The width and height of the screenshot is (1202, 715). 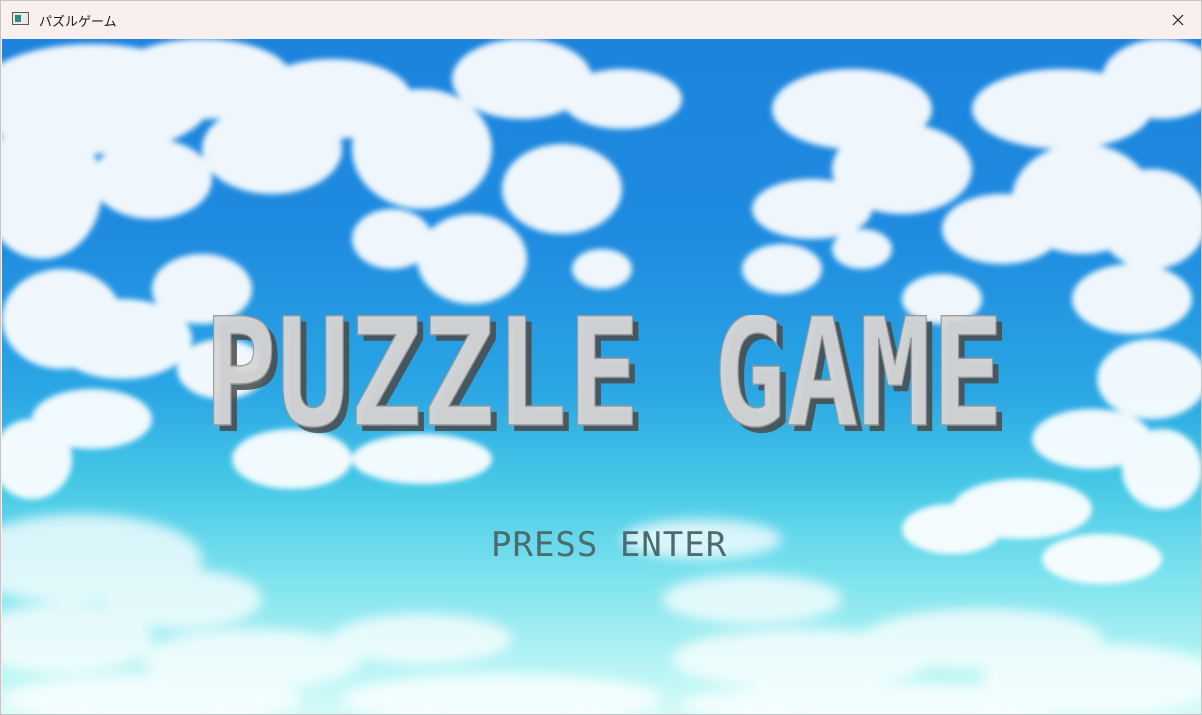 What do you see at coordinates (601, 20) in the screenshot?
I see `title-bar: パズルゲーム` at bounding box center [601, 20].